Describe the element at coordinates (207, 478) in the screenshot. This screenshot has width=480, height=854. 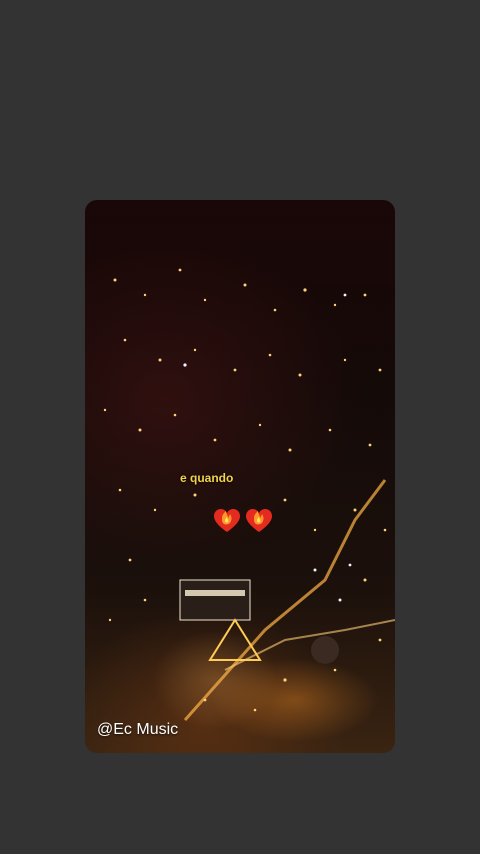
I see `story-caption: e quando` at that location.